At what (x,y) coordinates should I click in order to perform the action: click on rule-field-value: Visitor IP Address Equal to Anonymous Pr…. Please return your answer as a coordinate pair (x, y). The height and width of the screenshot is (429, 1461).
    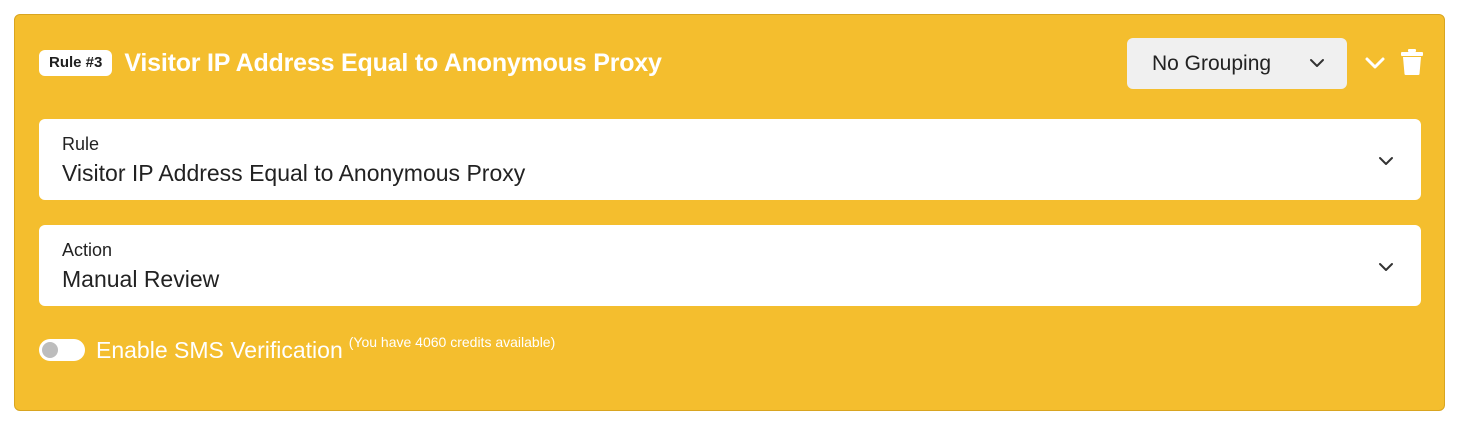
    Looking at the image, I should click on (294, 173).